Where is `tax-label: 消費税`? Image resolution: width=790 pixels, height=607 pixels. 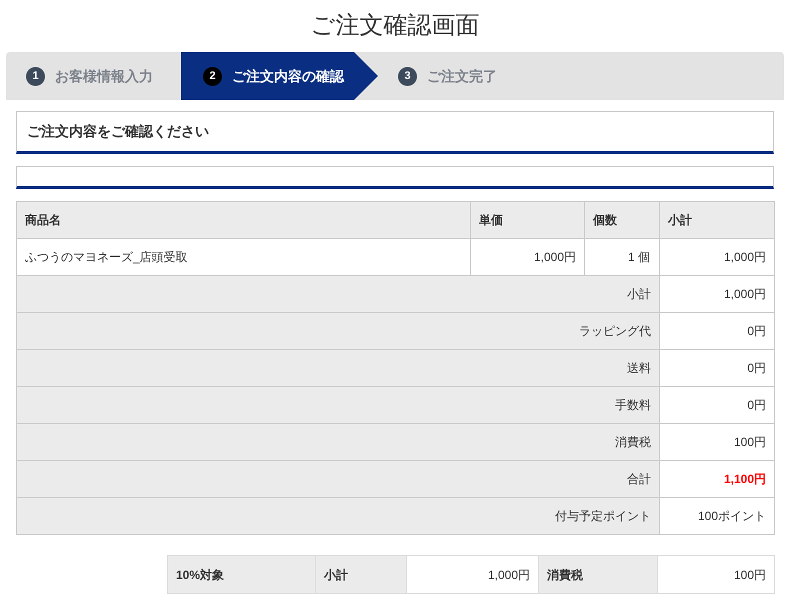
tax-label: 消費税 is located at coordinates (598, 575).